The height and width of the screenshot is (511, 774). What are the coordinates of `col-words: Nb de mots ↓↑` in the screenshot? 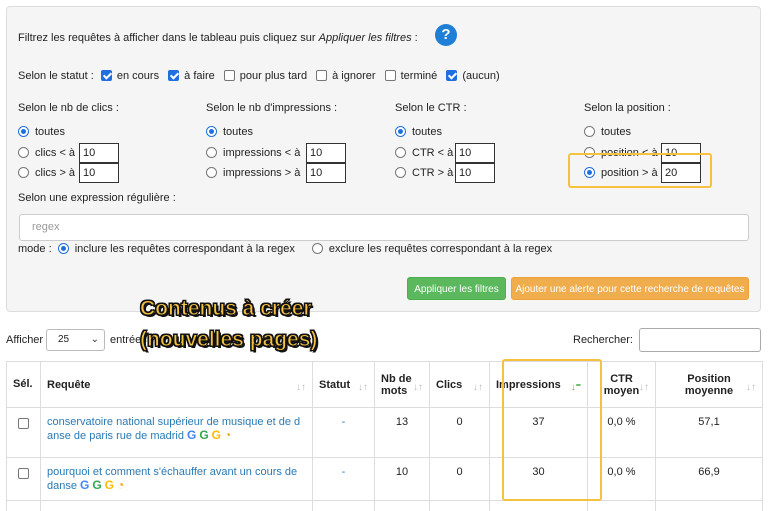 It's located at (402, 384).